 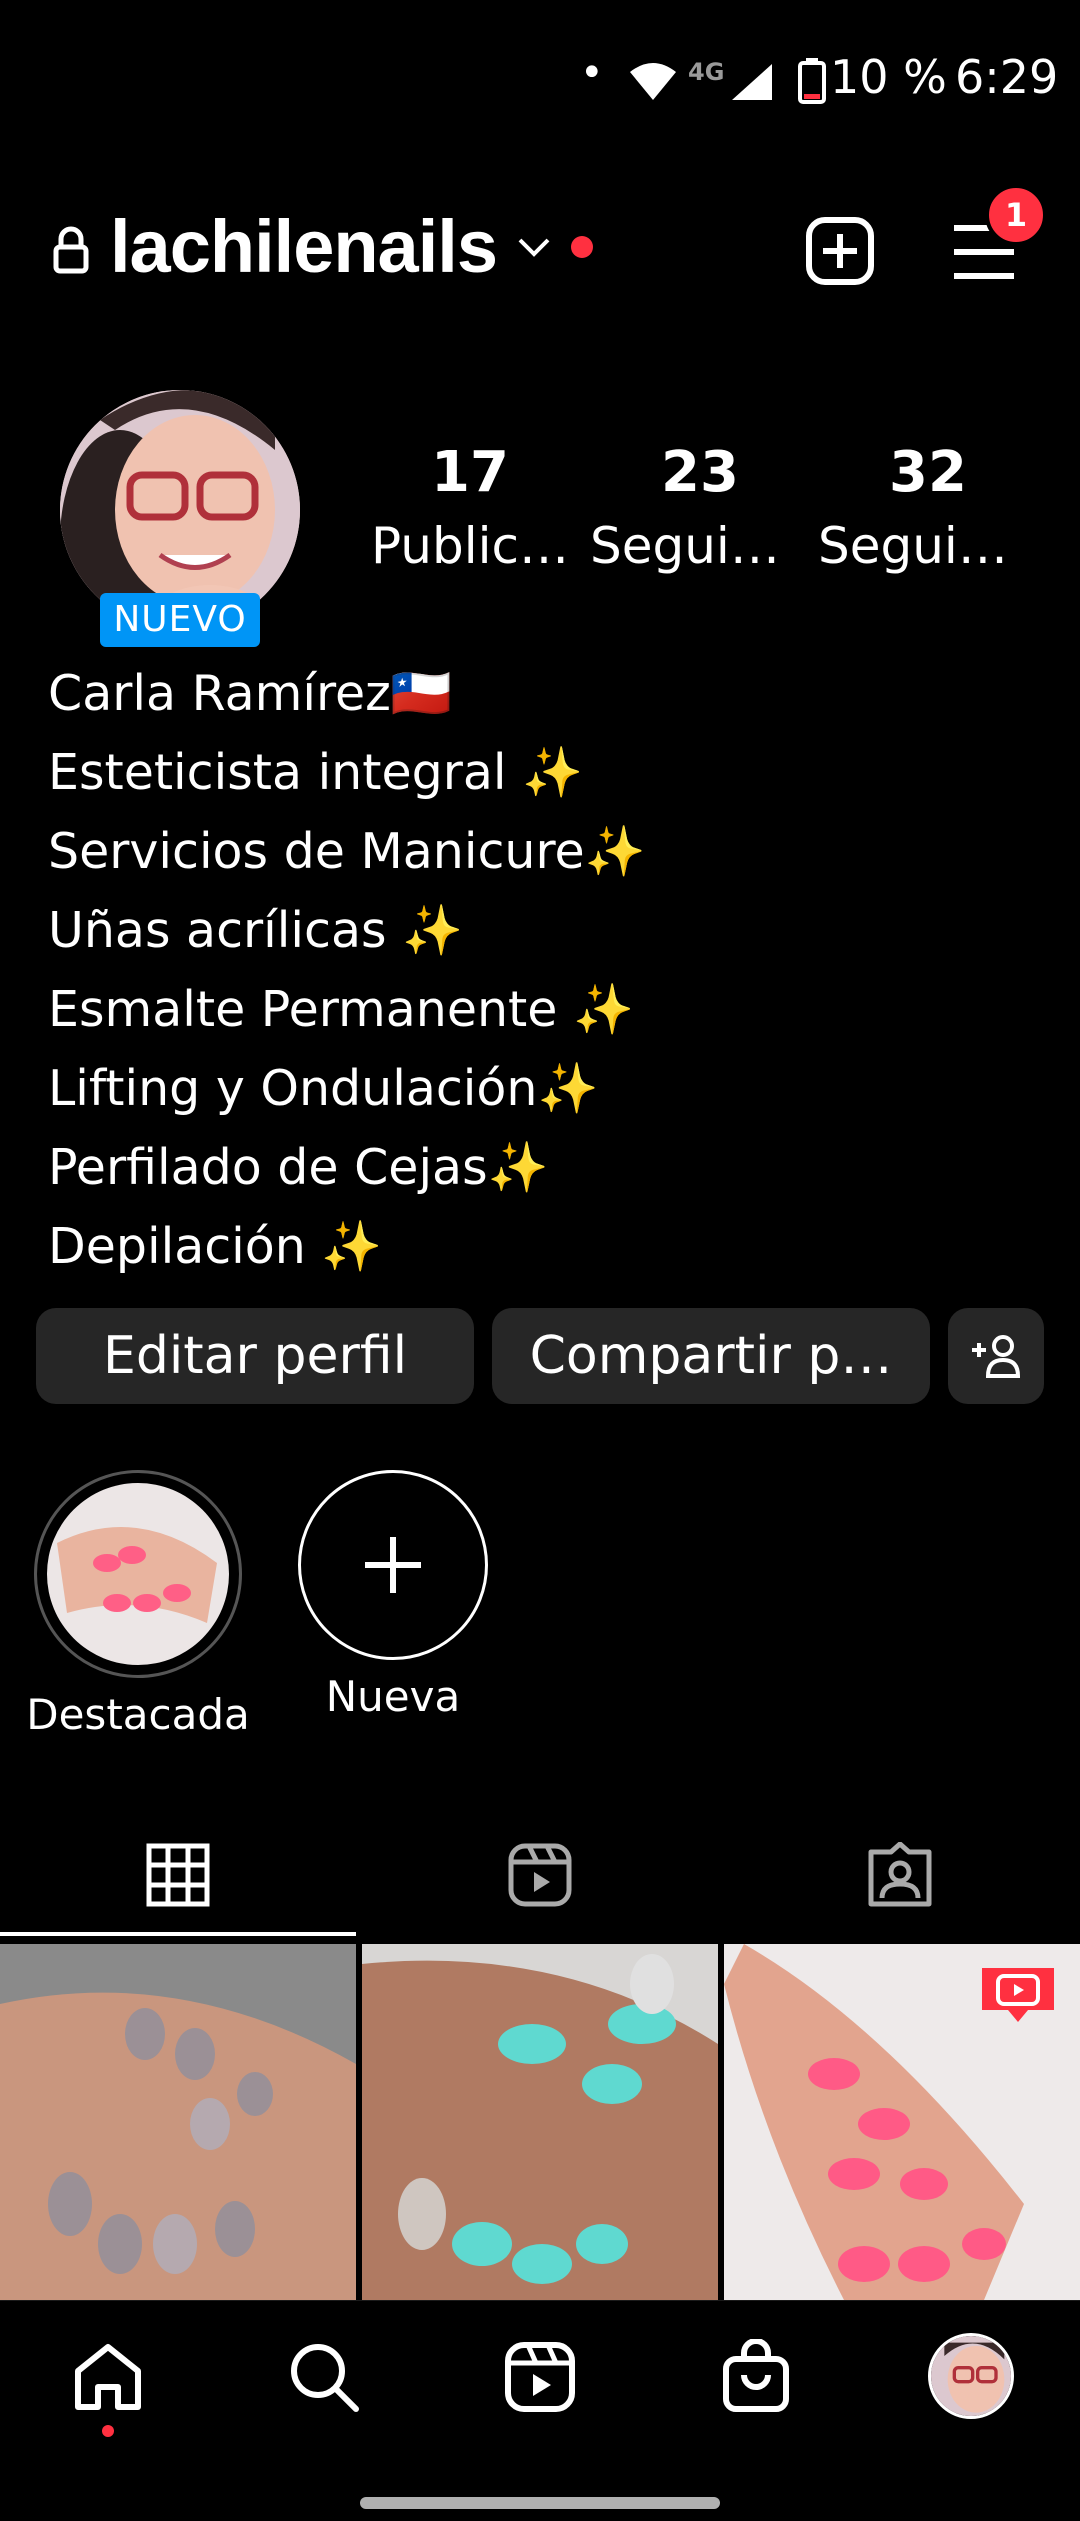 I want to click on add-person-icon, so click(x=996, y=1356).